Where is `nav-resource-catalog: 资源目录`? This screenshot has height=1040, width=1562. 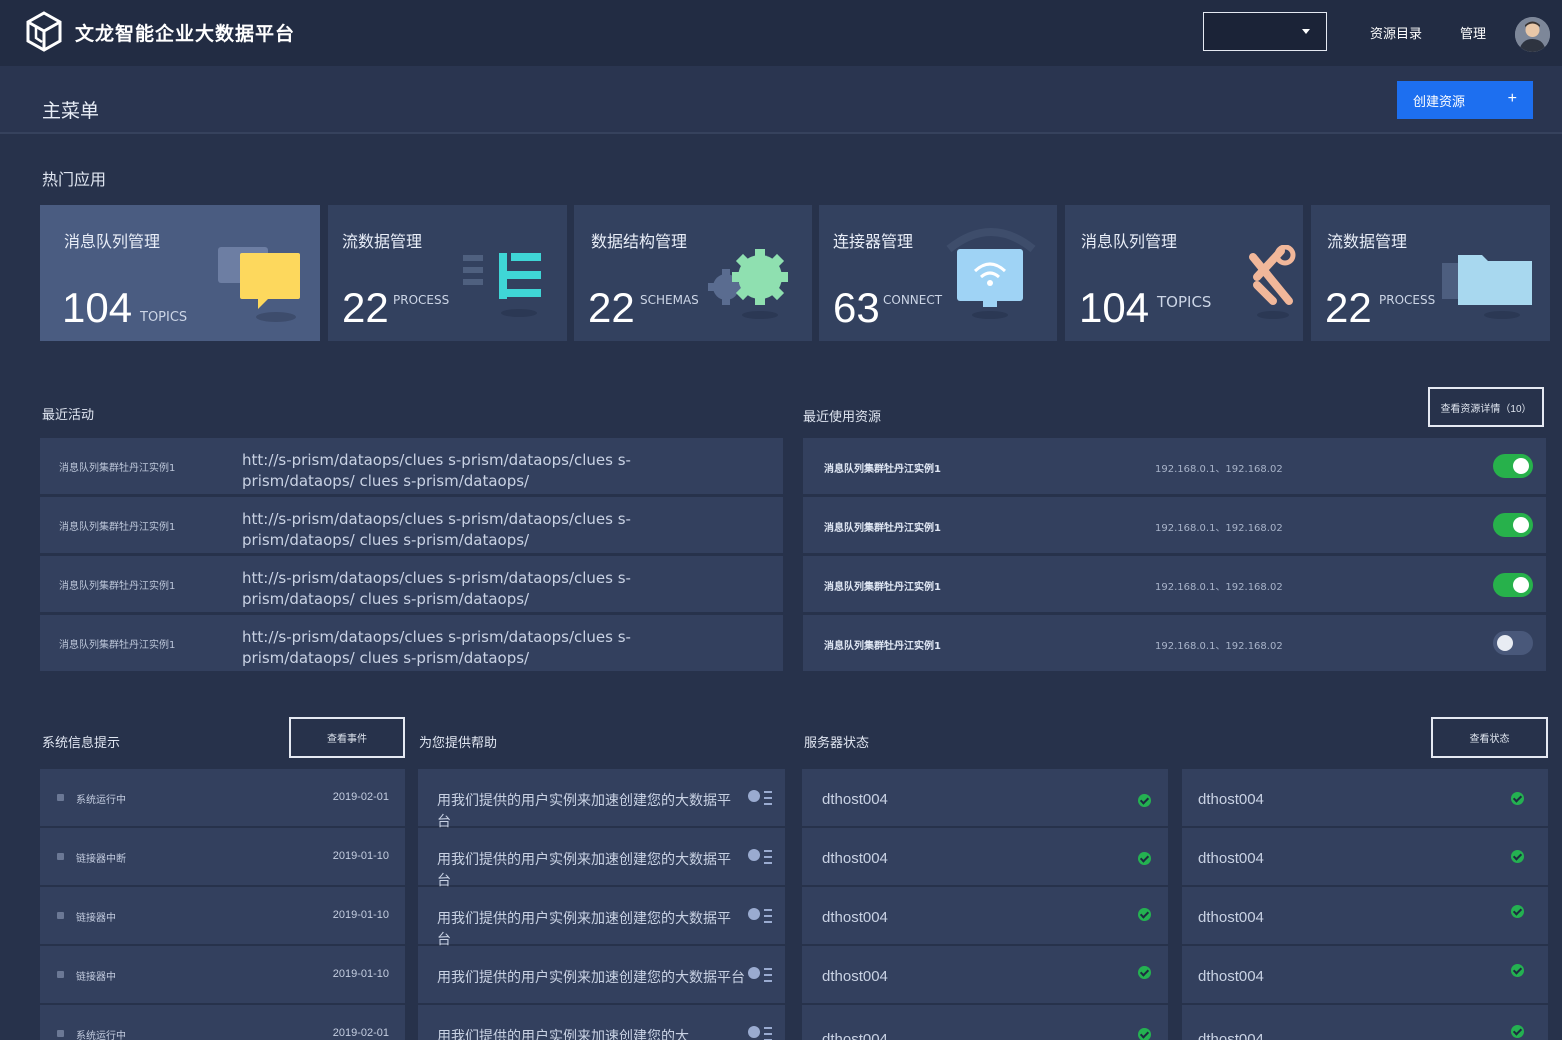 nav-resource-catalog: 资源目录 is located at coordinates (1396, 32).